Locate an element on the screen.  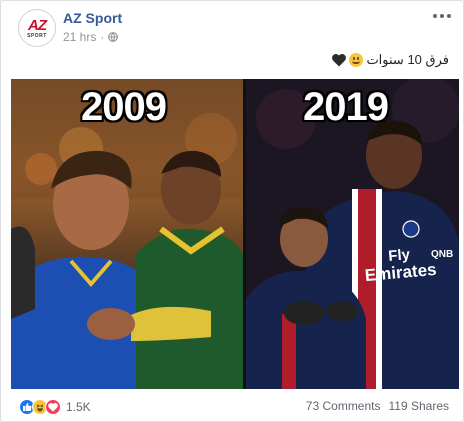
post-timestamp: 21 hrs is located at coordinates (79, 37).